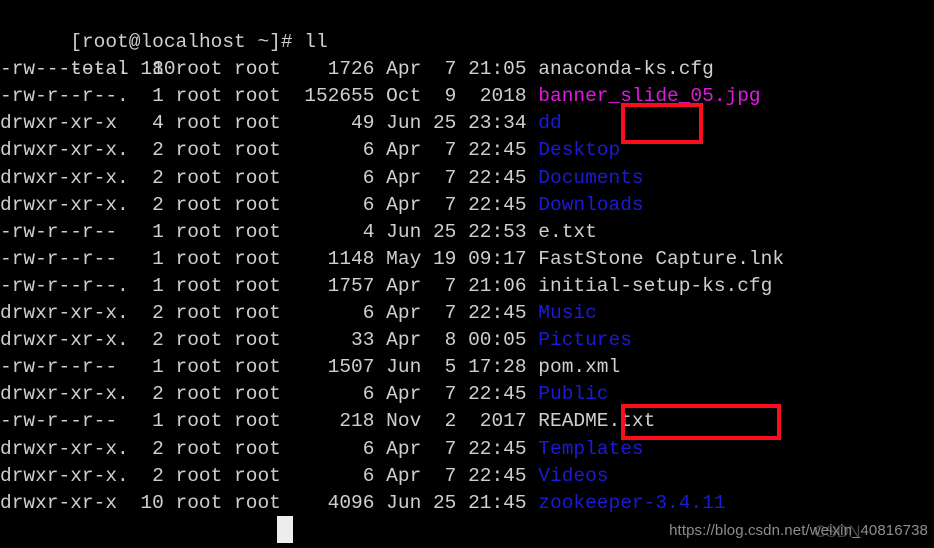  I want to click on listing-row-name: Videos, so click(573, 476).